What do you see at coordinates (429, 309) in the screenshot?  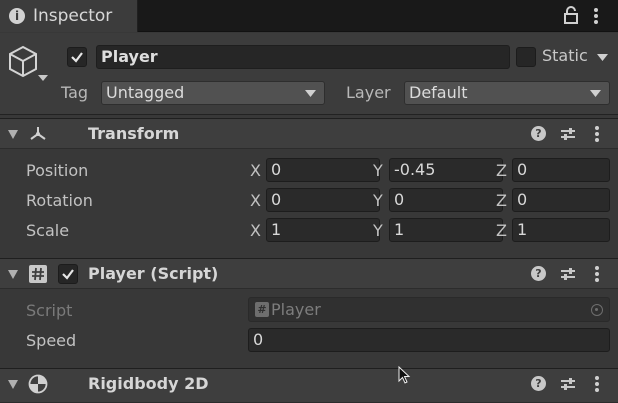 I see `script-object-field: # Player` at bounding box center [429, 309].